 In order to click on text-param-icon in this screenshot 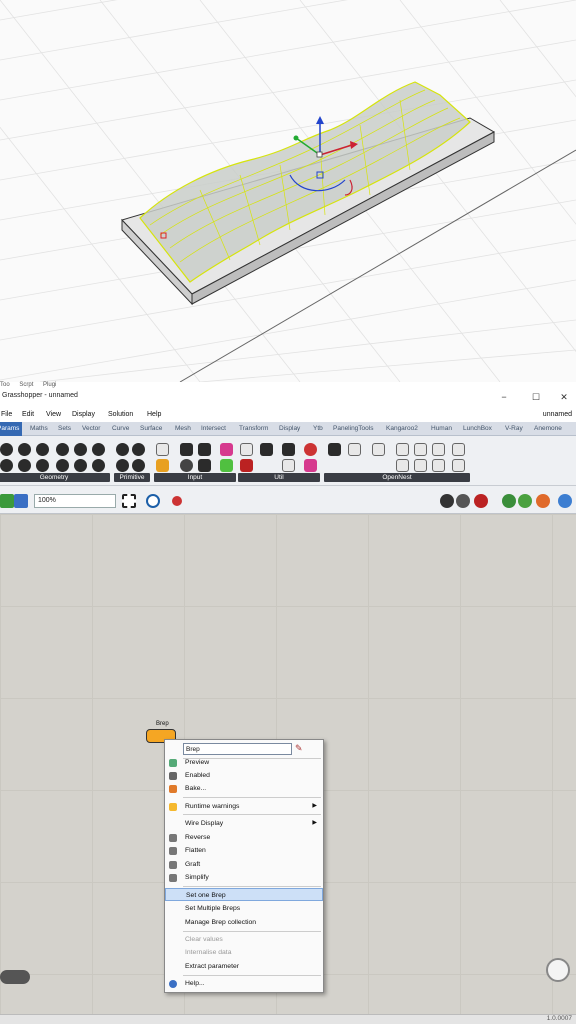, I will do `click(122, 465)`.